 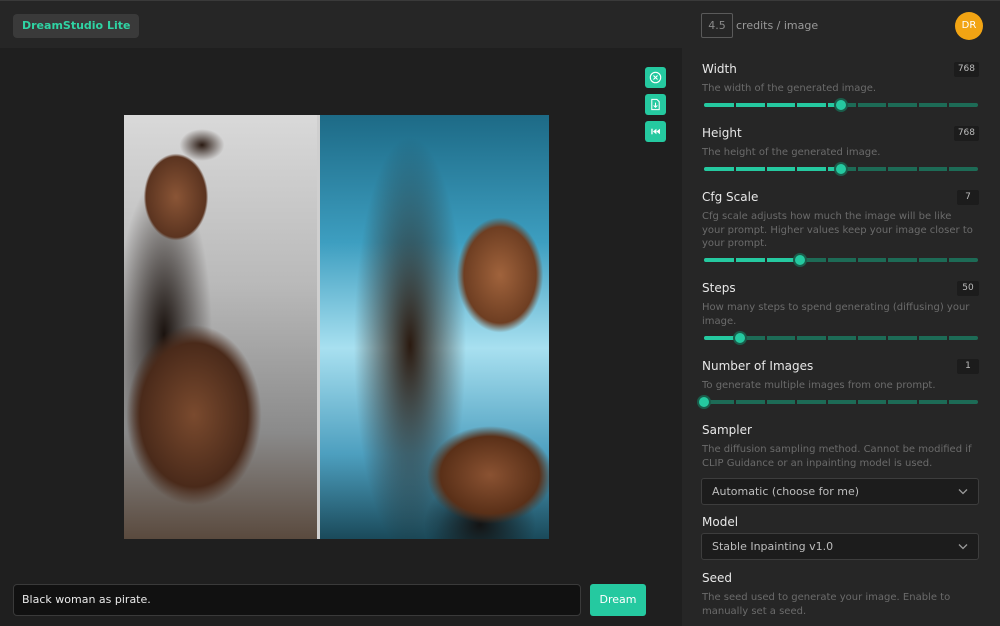 I want to click on steps-title: Steps, so click(x=719, y=288).